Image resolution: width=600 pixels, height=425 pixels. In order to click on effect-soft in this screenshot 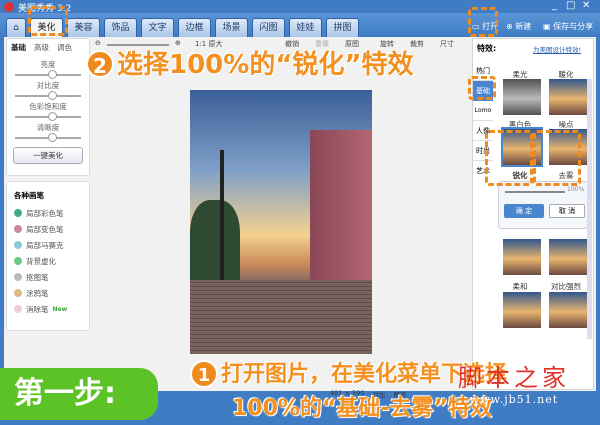, I will do `click(522, 310)`.